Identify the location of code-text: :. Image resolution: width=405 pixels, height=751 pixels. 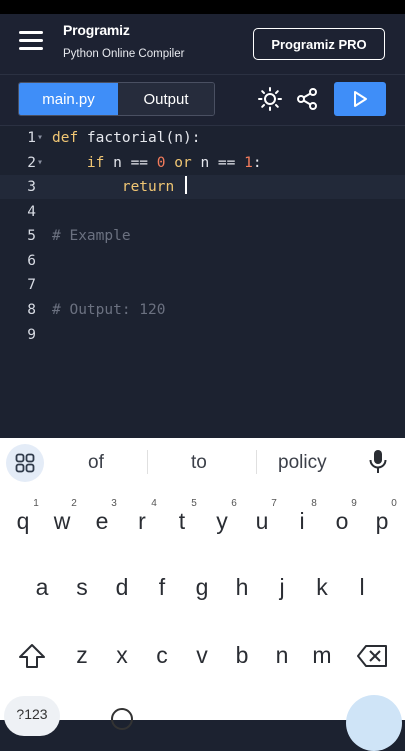
(257, 162).